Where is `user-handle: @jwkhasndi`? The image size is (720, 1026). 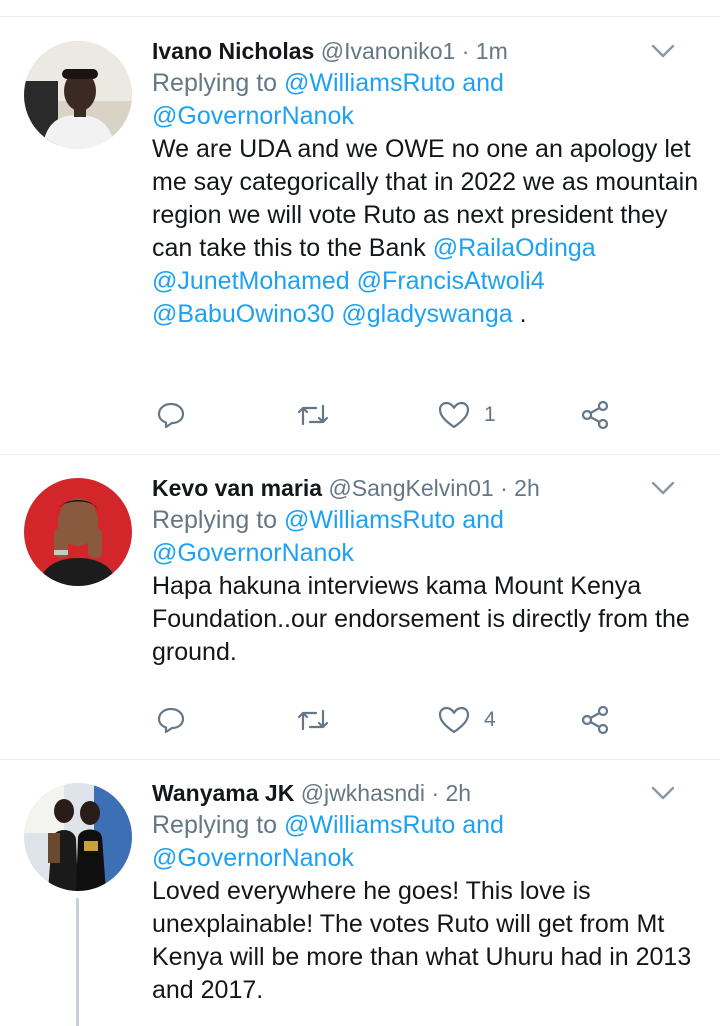
user-handle: @jwkhasndi is located at coordinates (363, 793).